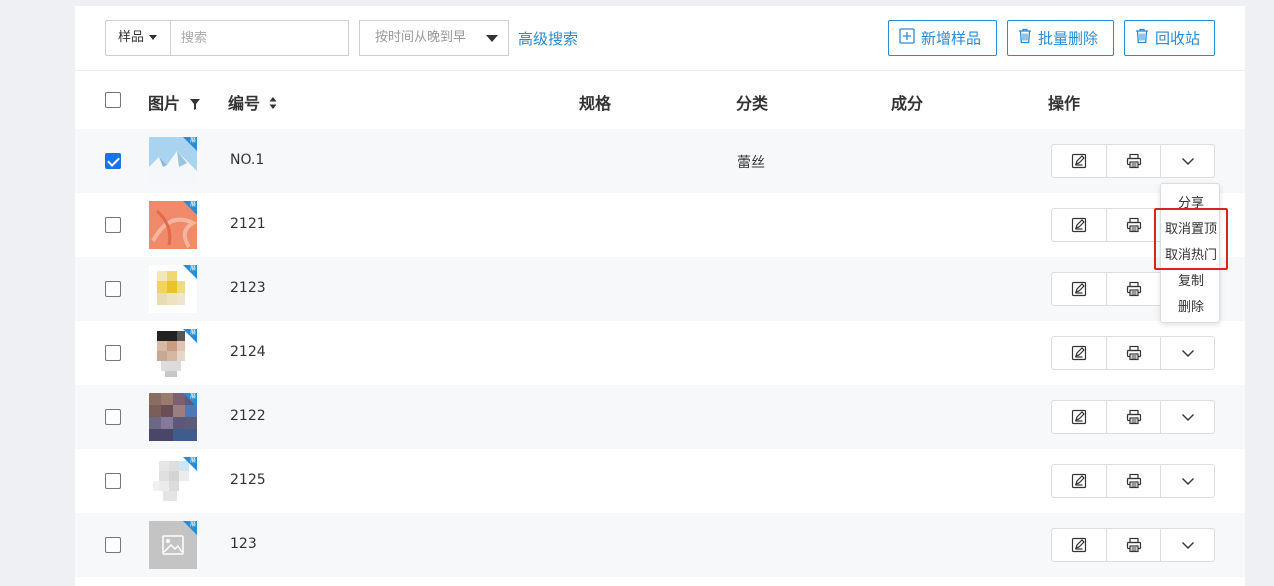  Describe the element at coordinates (1169, 38) in the screenshot. I see `recycle-bin-button: 回收站` at that location.